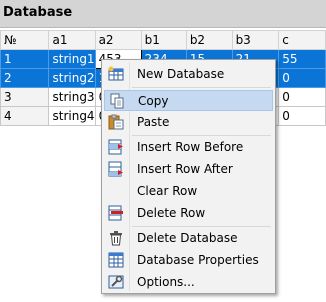  I want to click on column-header-a2: a2, so click(118, 40).